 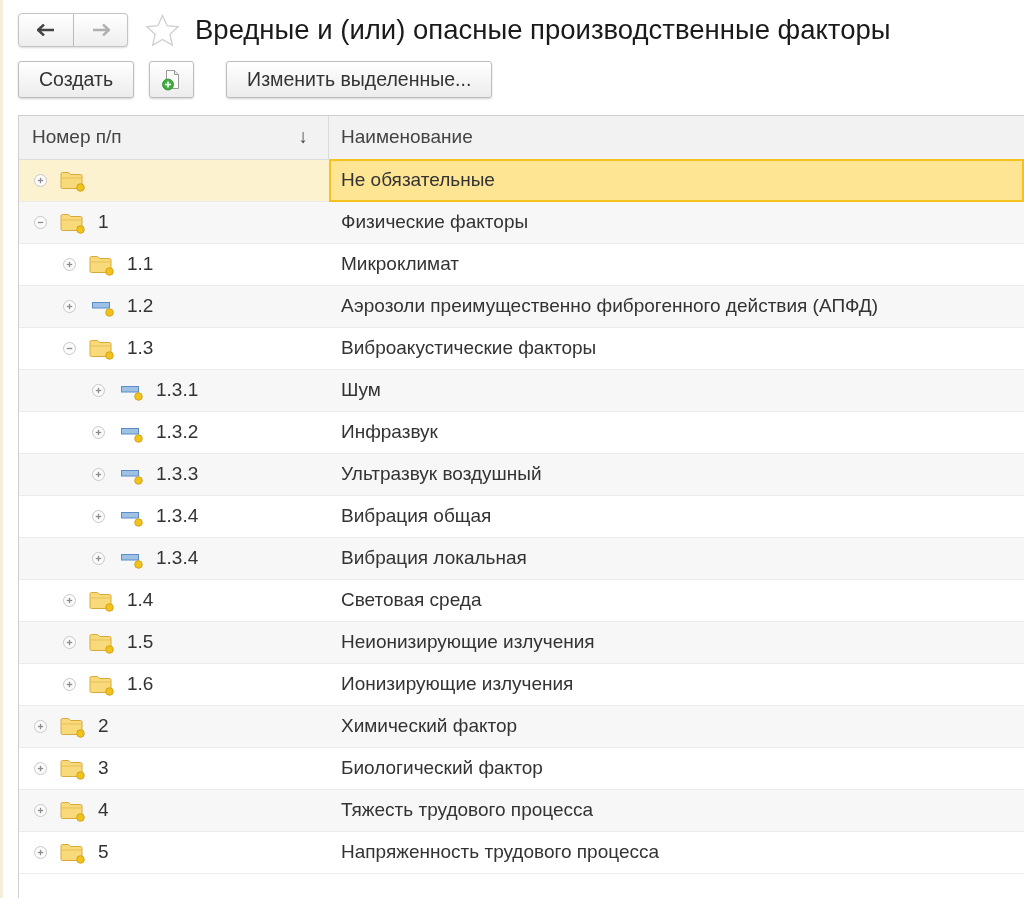 What do you see at coordinates (76, 79) in the screenshot?
I see `toolbar-button: Создать` at bounding box center [76, 79].